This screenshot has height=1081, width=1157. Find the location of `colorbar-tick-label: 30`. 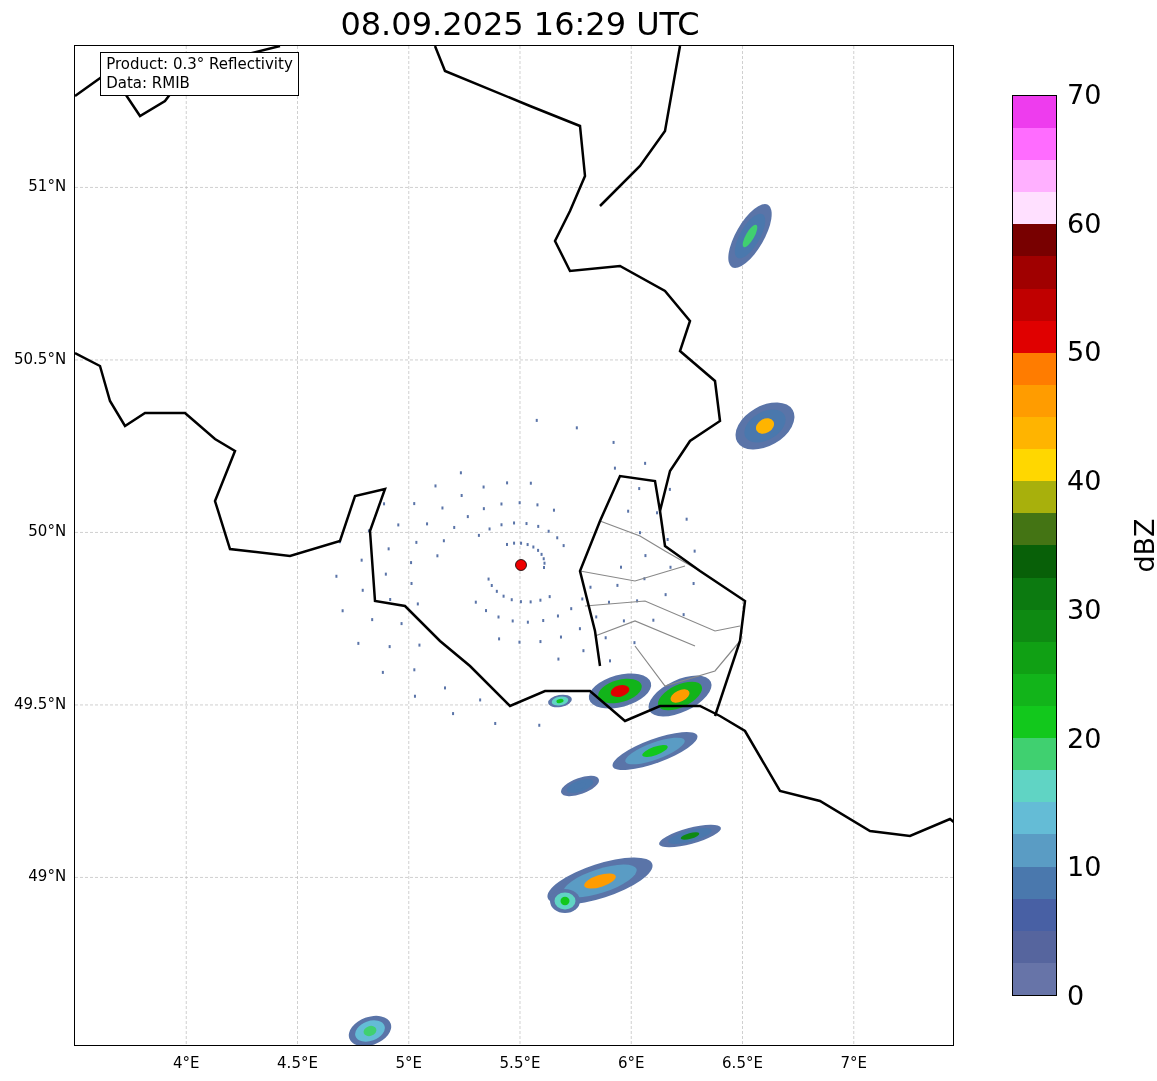

colorbar-tick-label: 30 is located at coordinates (1084, 609).